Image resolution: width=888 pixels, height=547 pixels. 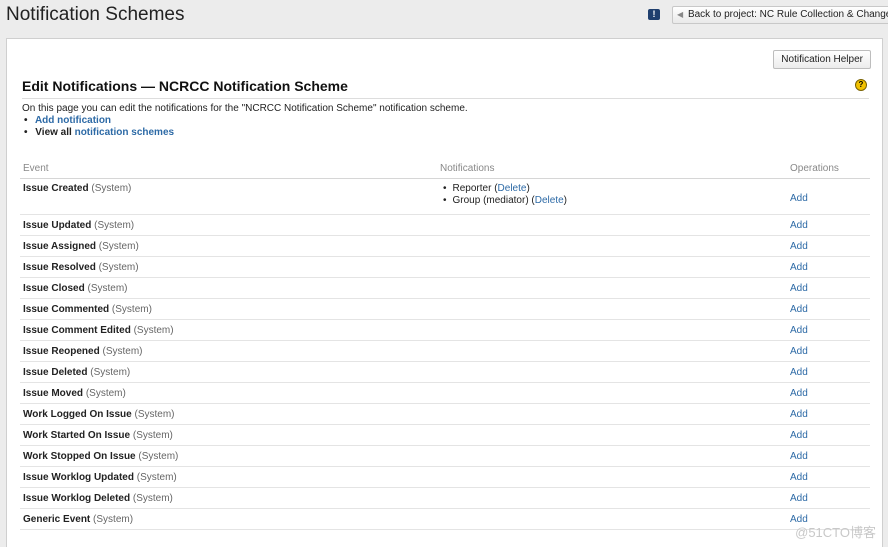 I want to click on column-header-event: Event, so click(x=228, y=169).